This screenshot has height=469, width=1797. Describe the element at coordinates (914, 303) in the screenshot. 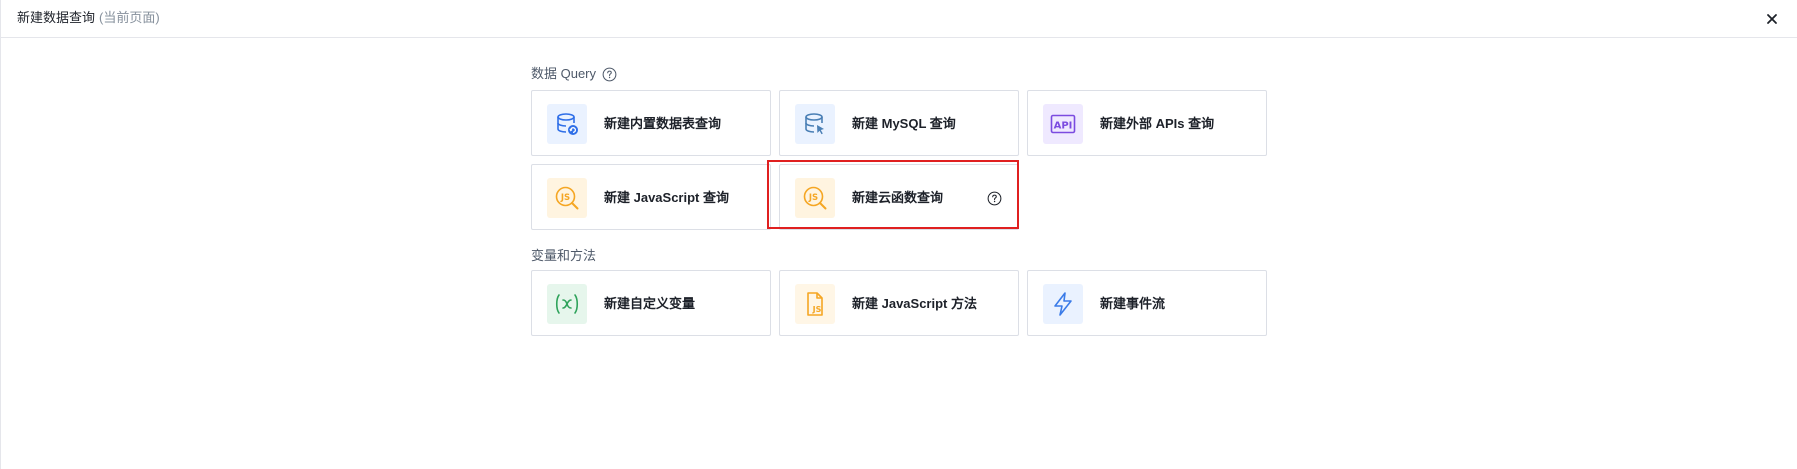

I see `card-label: 新建 JavaScript 方法` at that location.